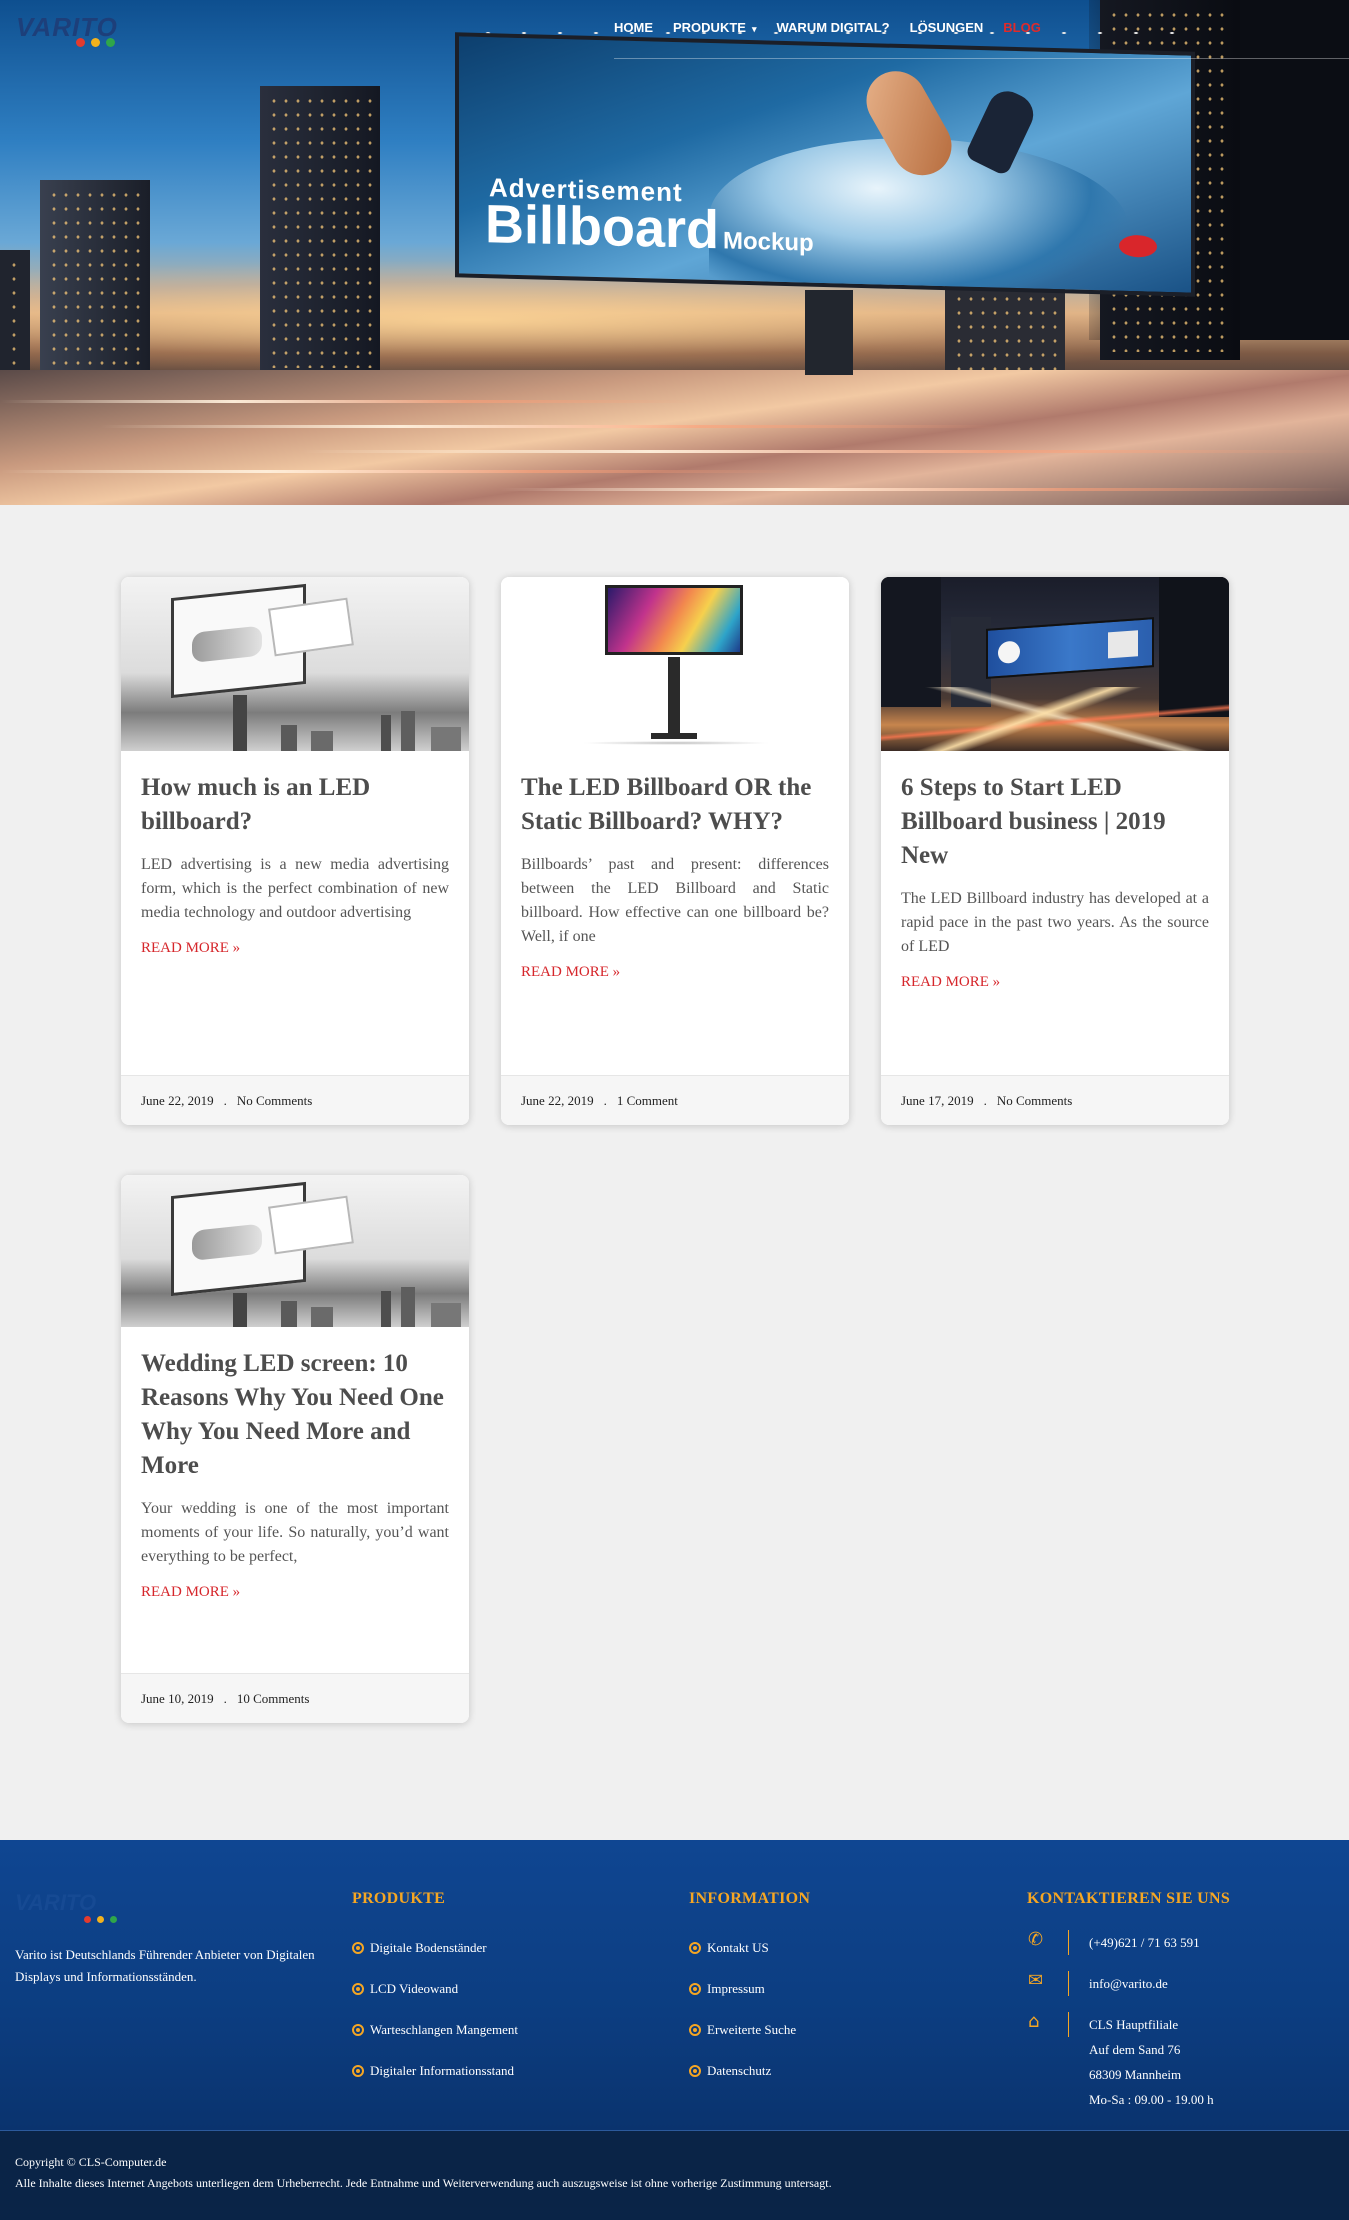  I want to click on footer-logo: VARITO, so click(55, 1903).